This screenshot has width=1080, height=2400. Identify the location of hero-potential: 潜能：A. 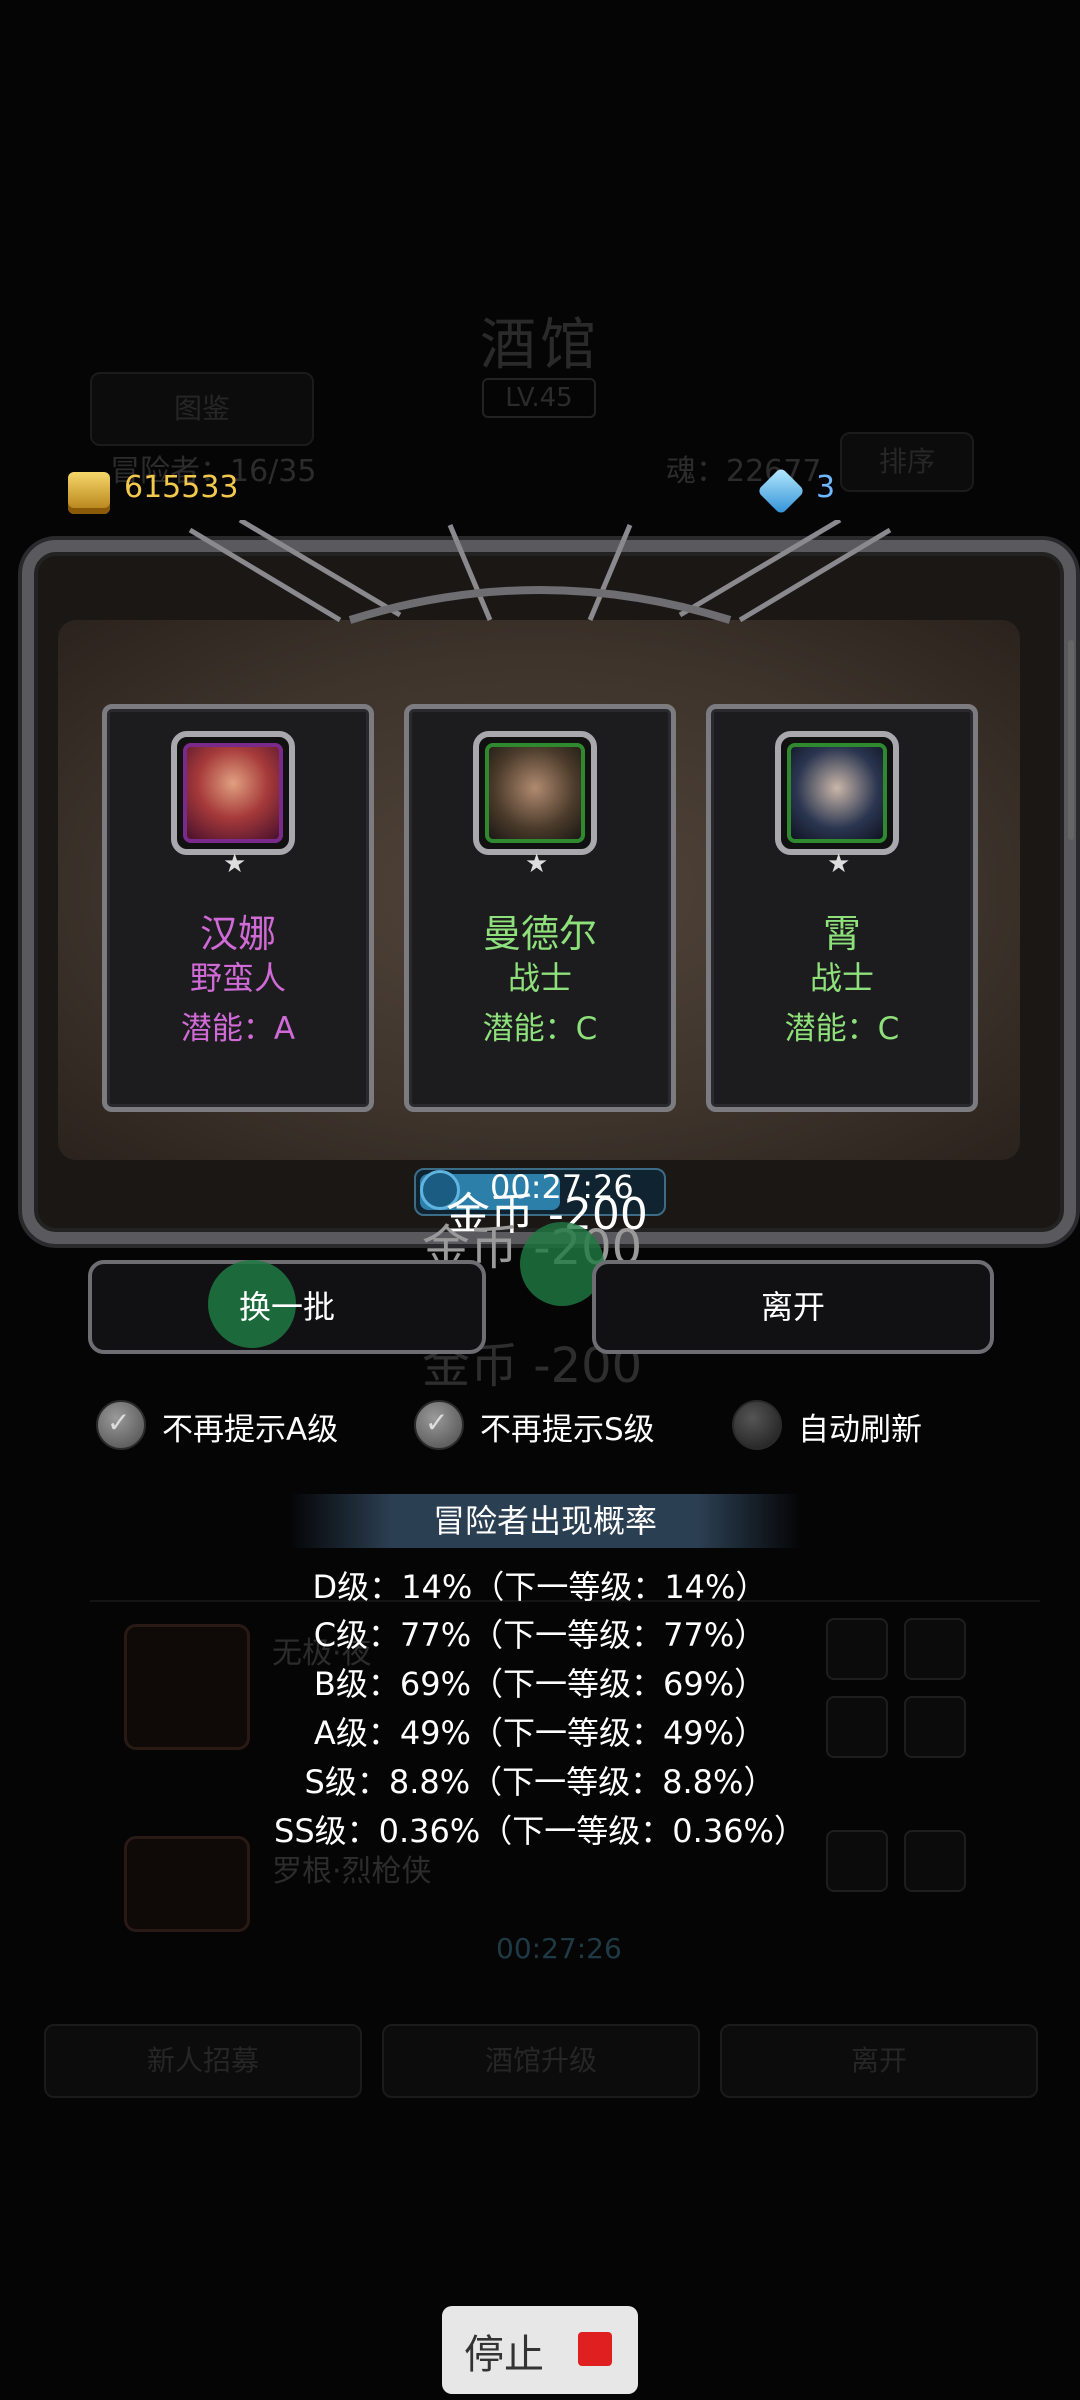
(238, 1029).